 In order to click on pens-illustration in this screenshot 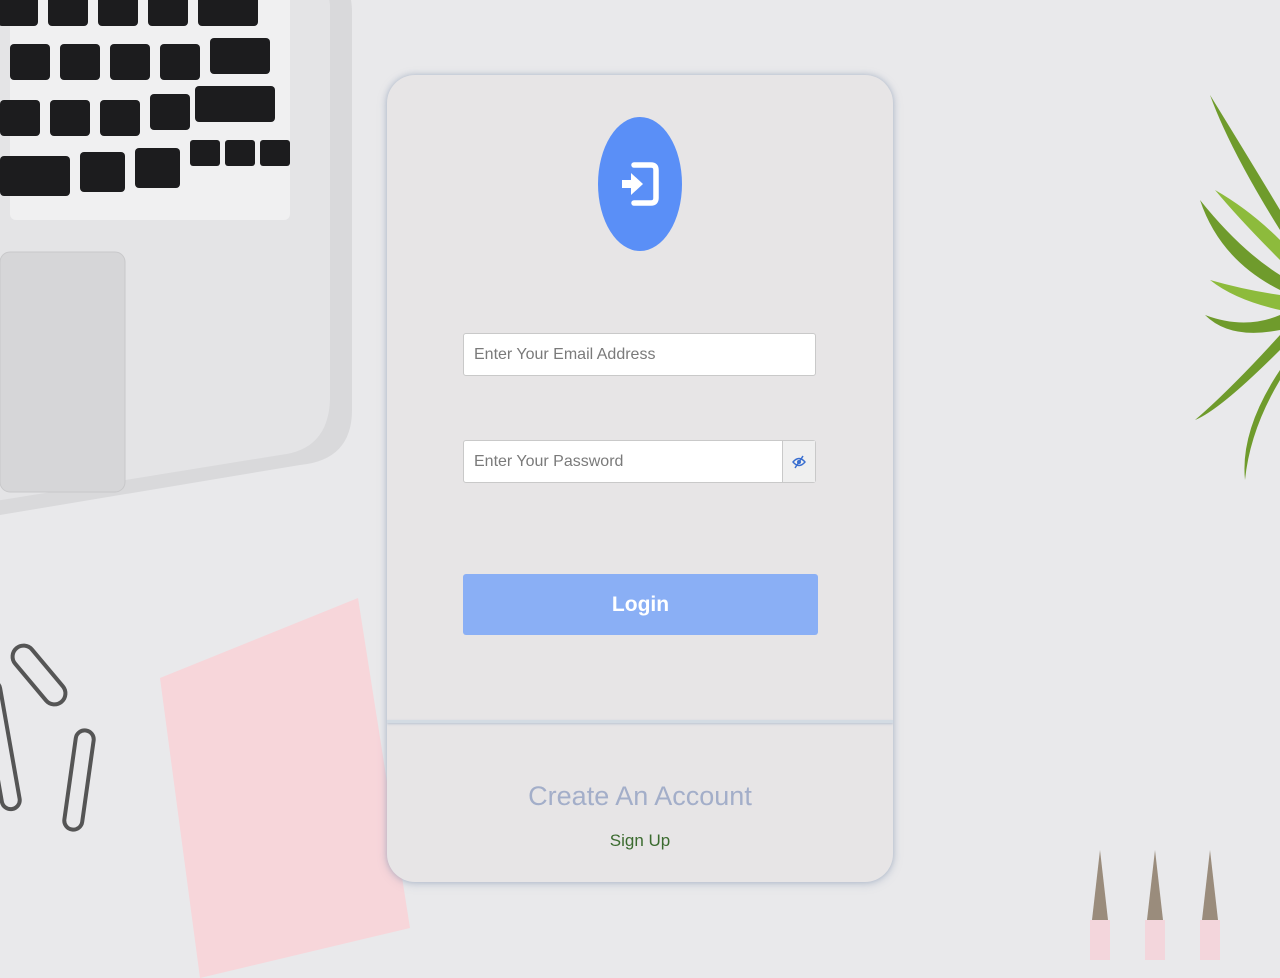, I will do `click(1155, 905)`.